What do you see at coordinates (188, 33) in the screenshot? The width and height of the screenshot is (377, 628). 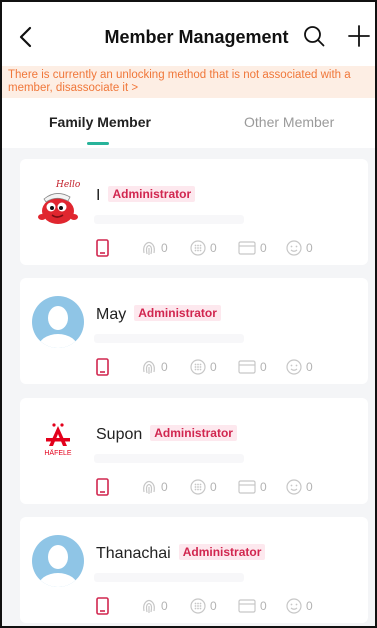 I see `top-bar: Member Management` at bounding box center [188, 33].